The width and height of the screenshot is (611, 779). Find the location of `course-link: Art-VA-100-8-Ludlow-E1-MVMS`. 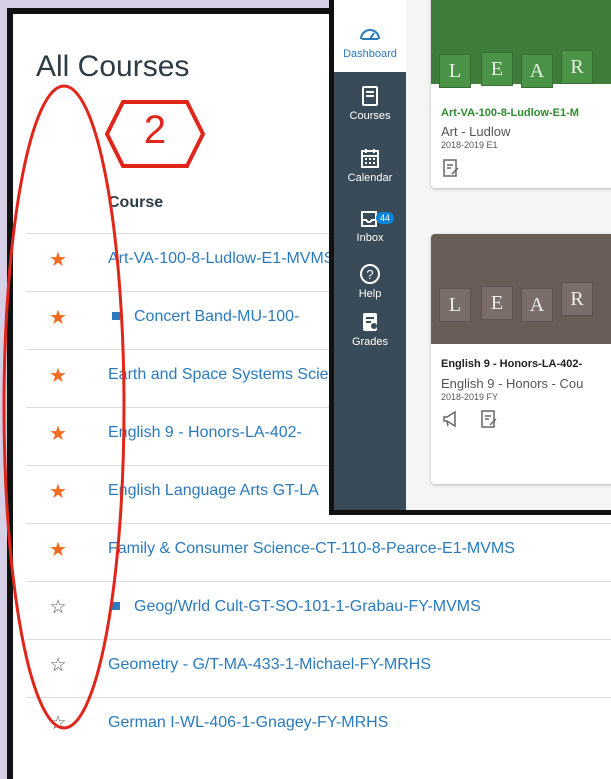

course-link: Art-VA-100-8-Ludlow-E1-MVMS is located at coordinates (221, 259).